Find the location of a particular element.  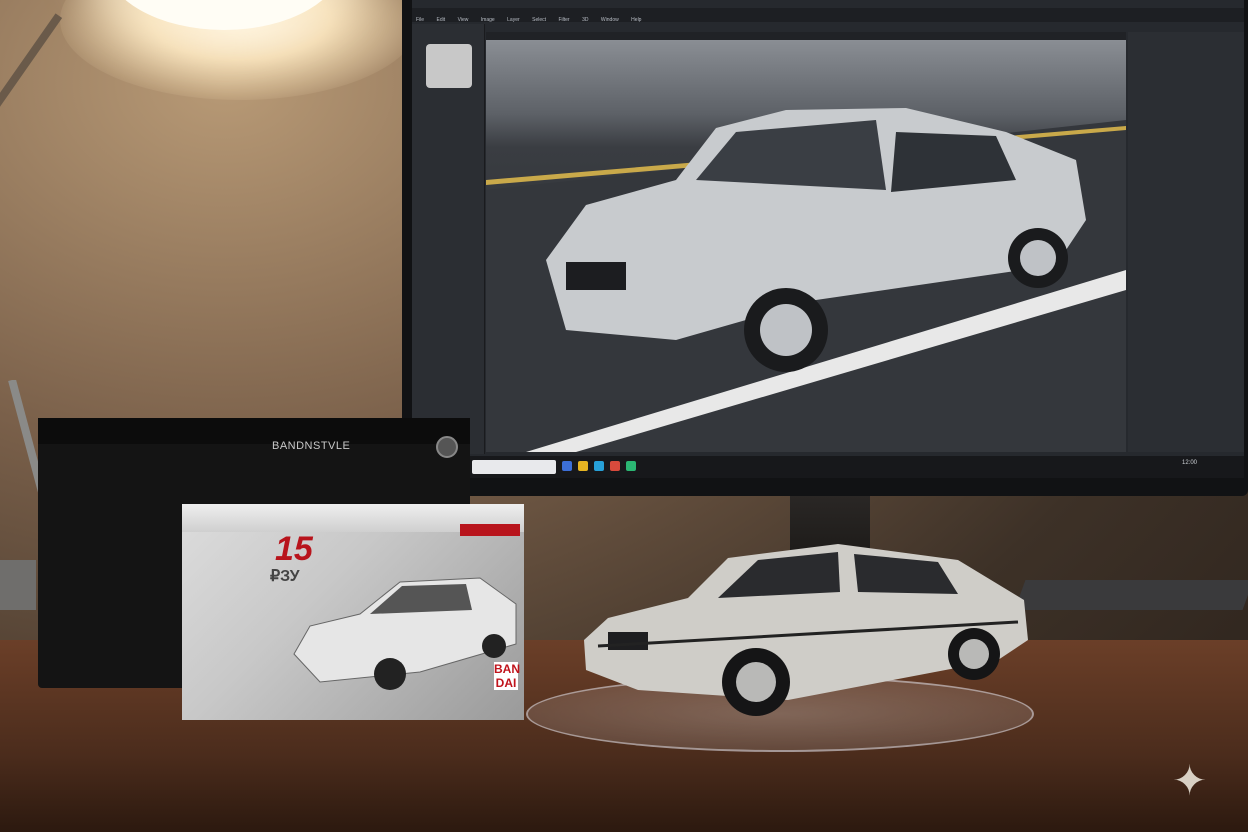

tools-panel is located at coordinates (448, 239).